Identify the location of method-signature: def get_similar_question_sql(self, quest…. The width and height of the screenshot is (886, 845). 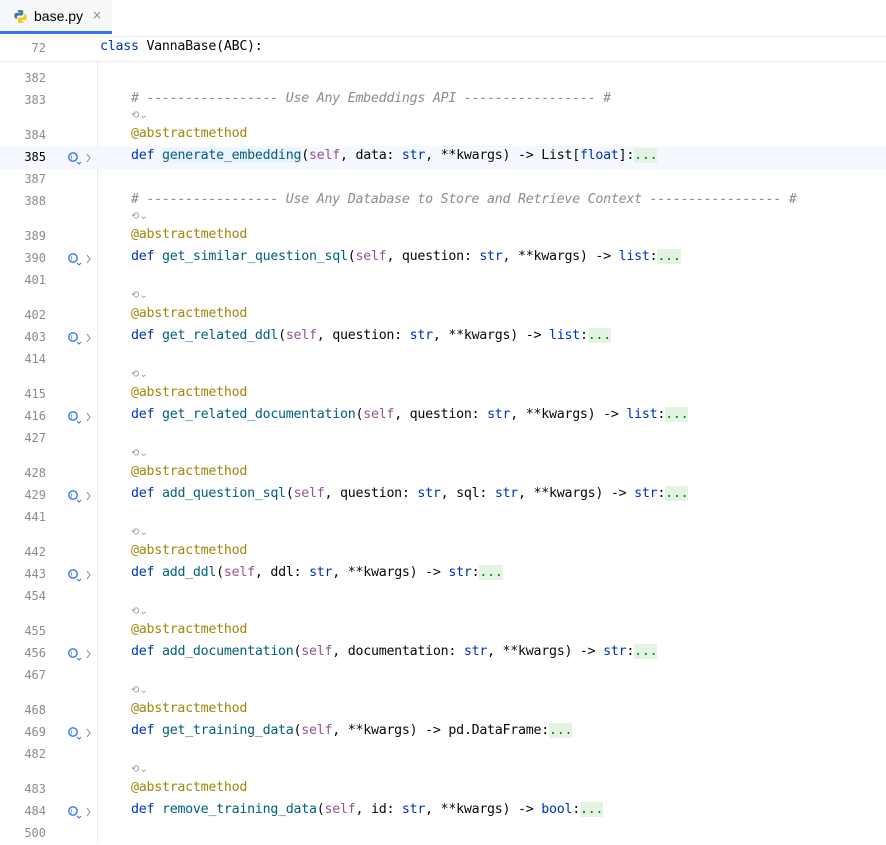
(406, 256).